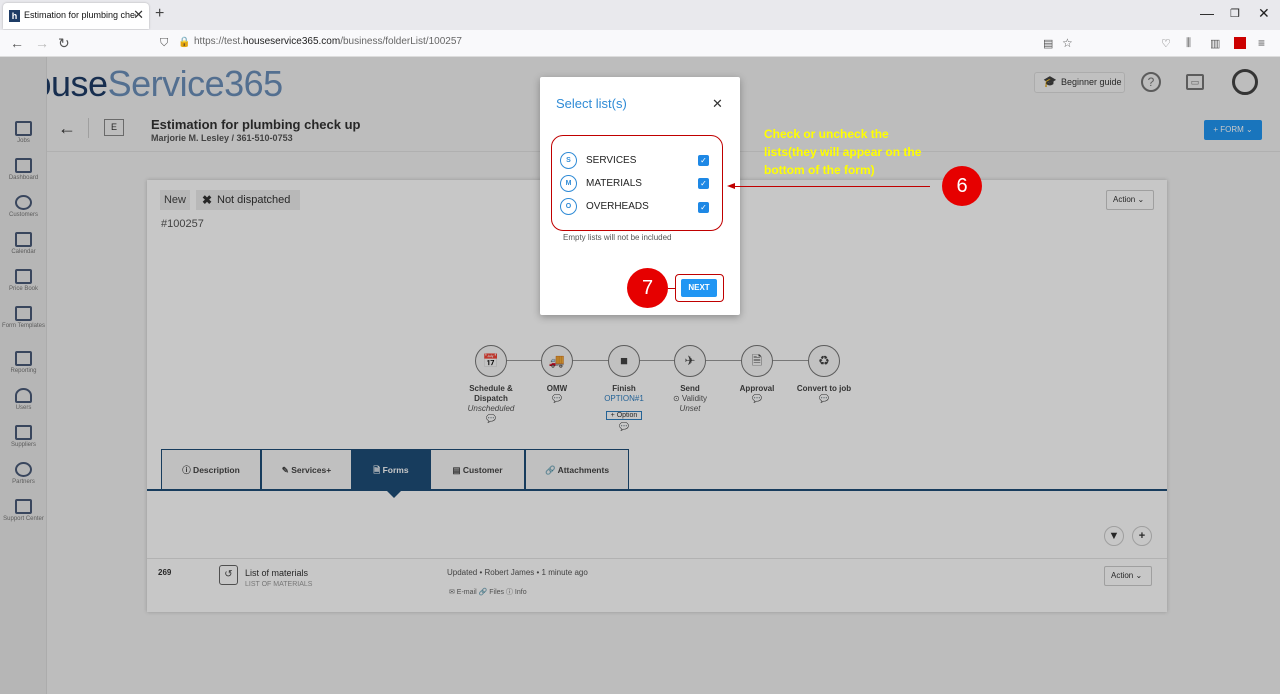 The width and height of the screenshot is (1280, 694). What do you see at coordinates (1207, 13) in the screenshot?
I see `minimize-icon: —` at bounding box center [1207, 13].